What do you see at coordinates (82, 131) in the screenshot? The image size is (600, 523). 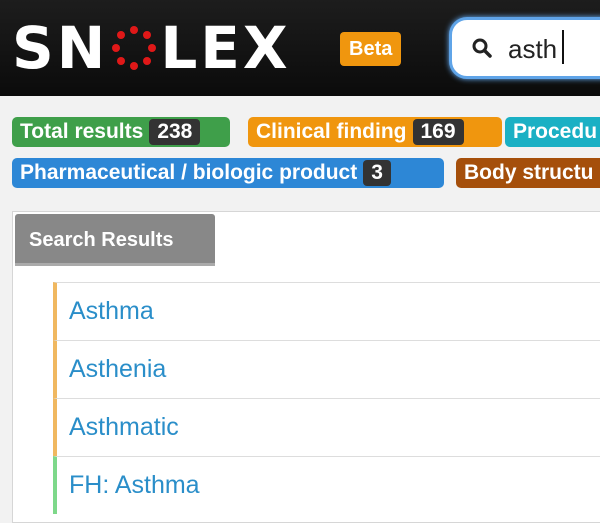 I see `badge-label: Total results` at bounding box center [82, 131].